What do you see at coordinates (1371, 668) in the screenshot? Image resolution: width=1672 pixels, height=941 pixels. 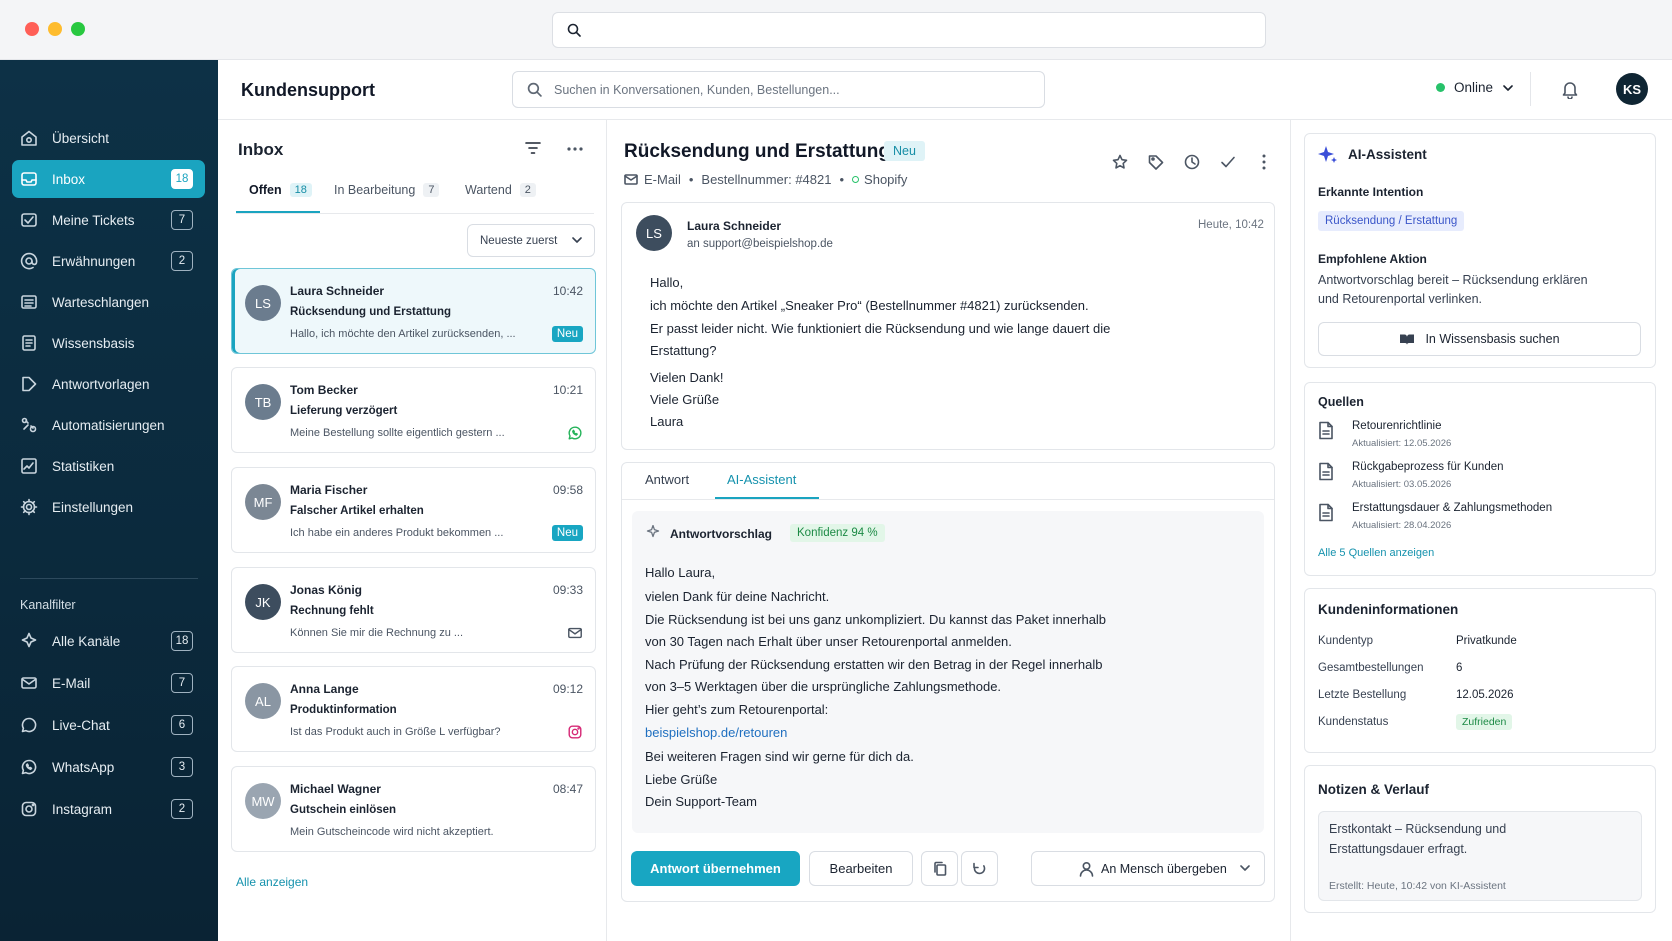 I see `total-orders-label: Gesamtbestellungen` at bounding box center [1371, 668].